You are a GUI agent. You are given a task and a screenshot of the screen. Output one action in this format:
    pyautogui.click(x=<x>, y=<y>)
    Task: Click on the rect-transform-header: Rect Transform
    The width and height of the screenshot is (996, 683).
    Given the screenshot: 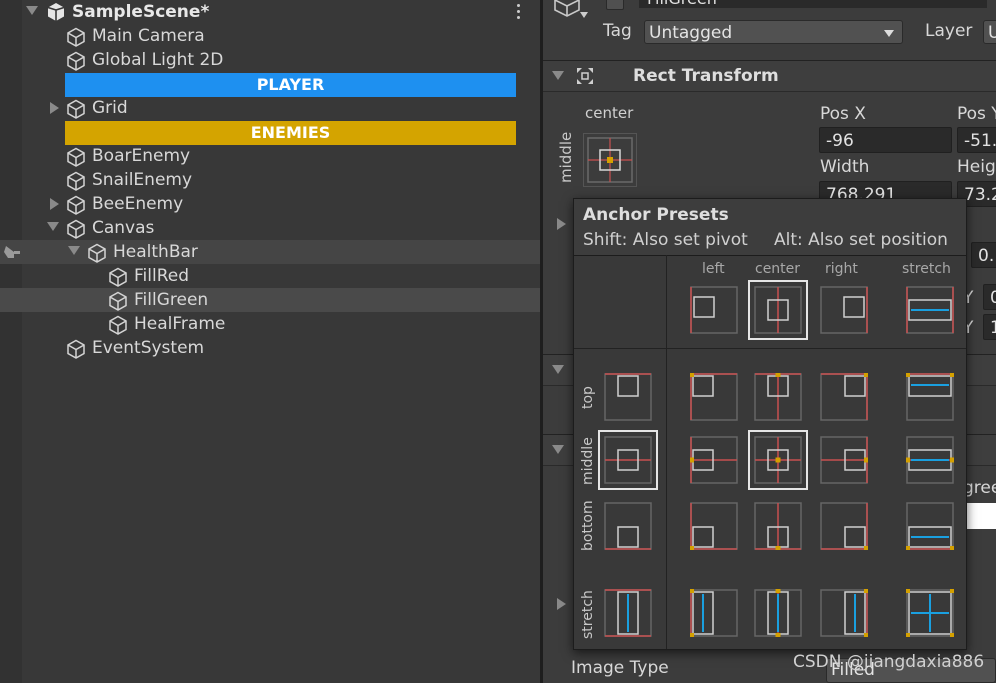 What is the action you would take?
    pyautogui.click(x=769, y=76)
    